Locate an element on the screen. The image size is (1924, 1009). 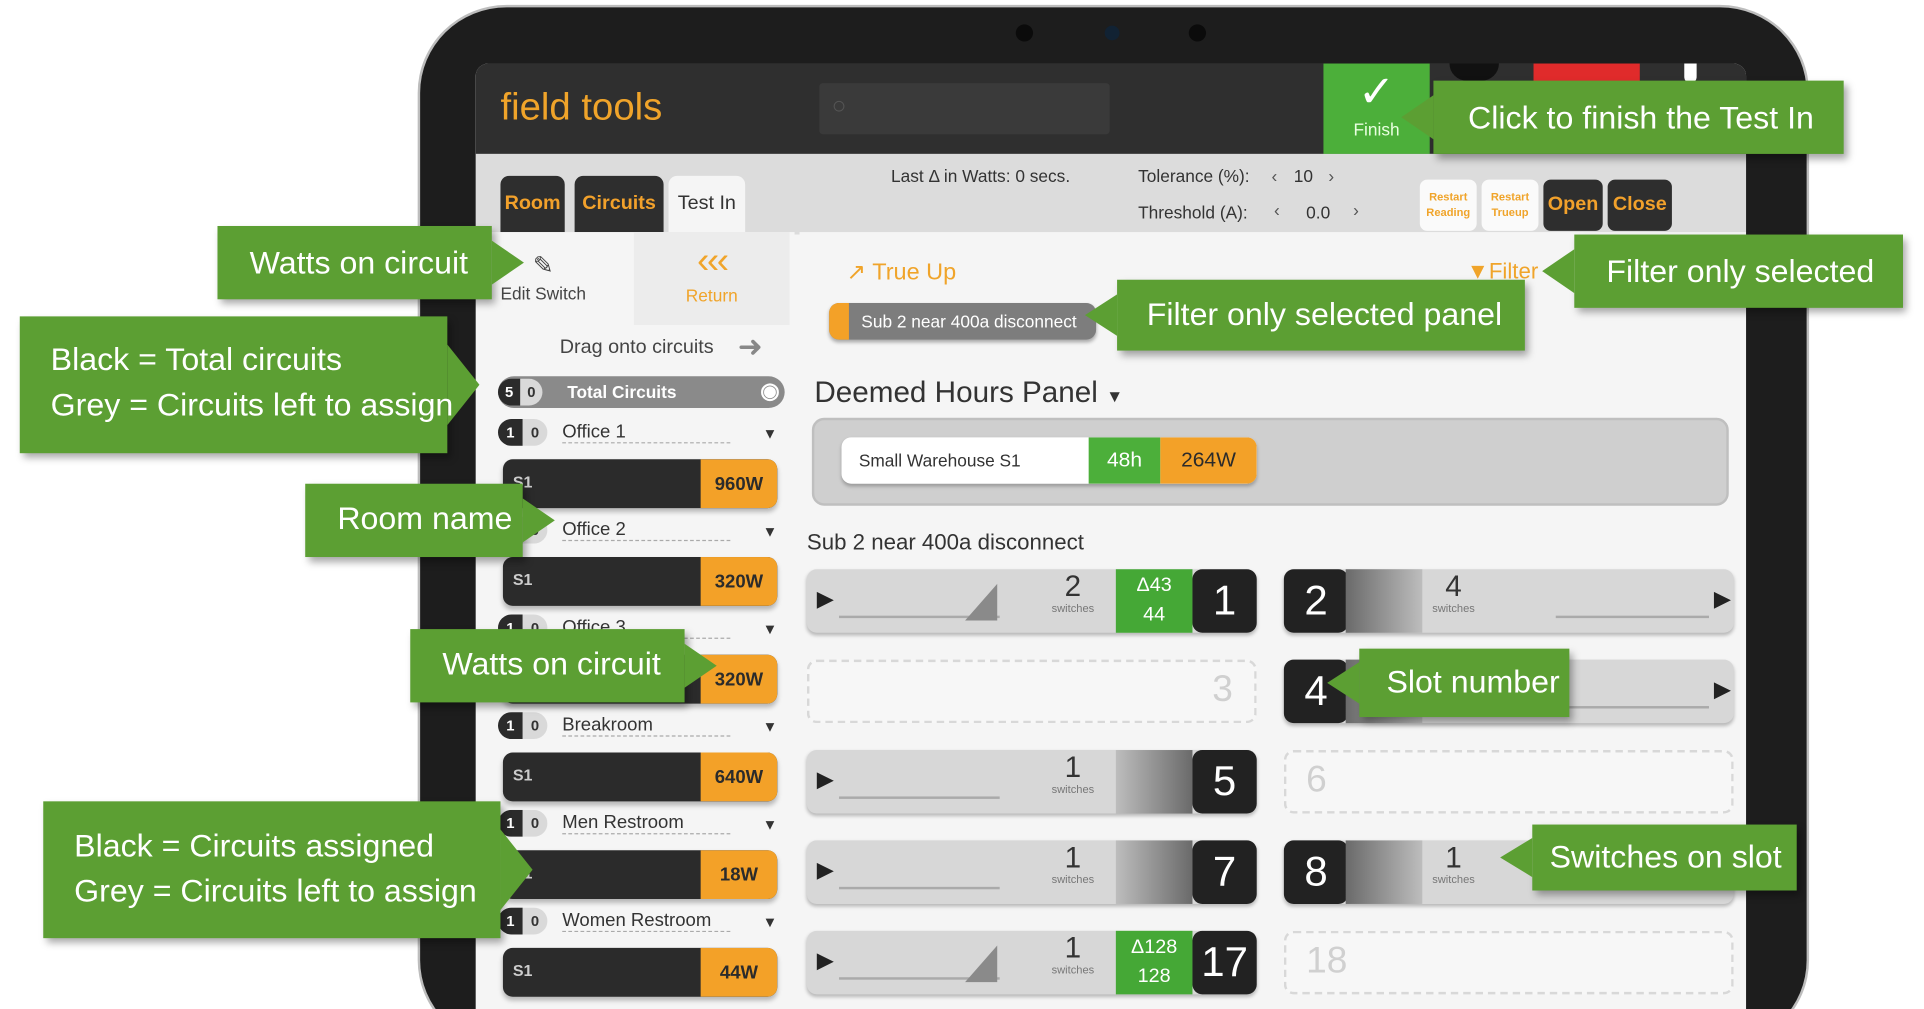
delta-badge: Δ43 44 is located at coordinates (1154, 601).